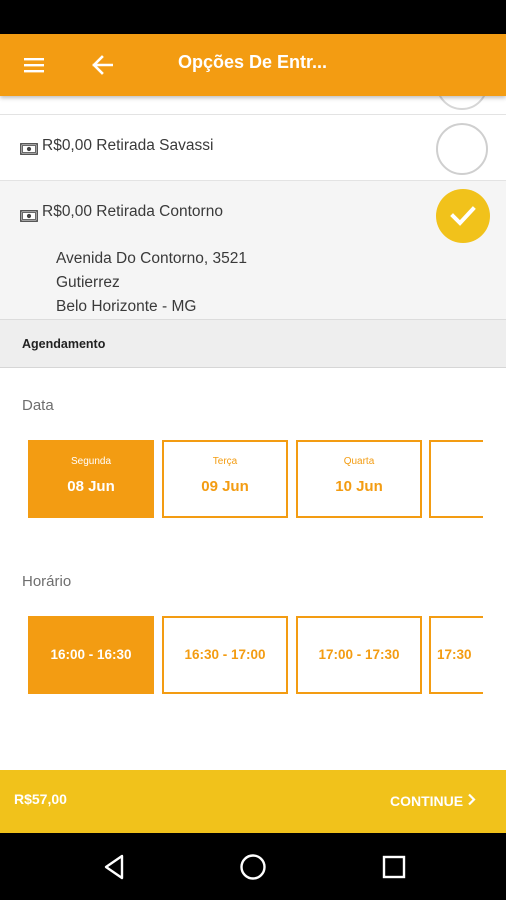  Describe the element at coordinates (359, 486) in the screenshot. I see `date-chip-date: 10 Jun` at that location.